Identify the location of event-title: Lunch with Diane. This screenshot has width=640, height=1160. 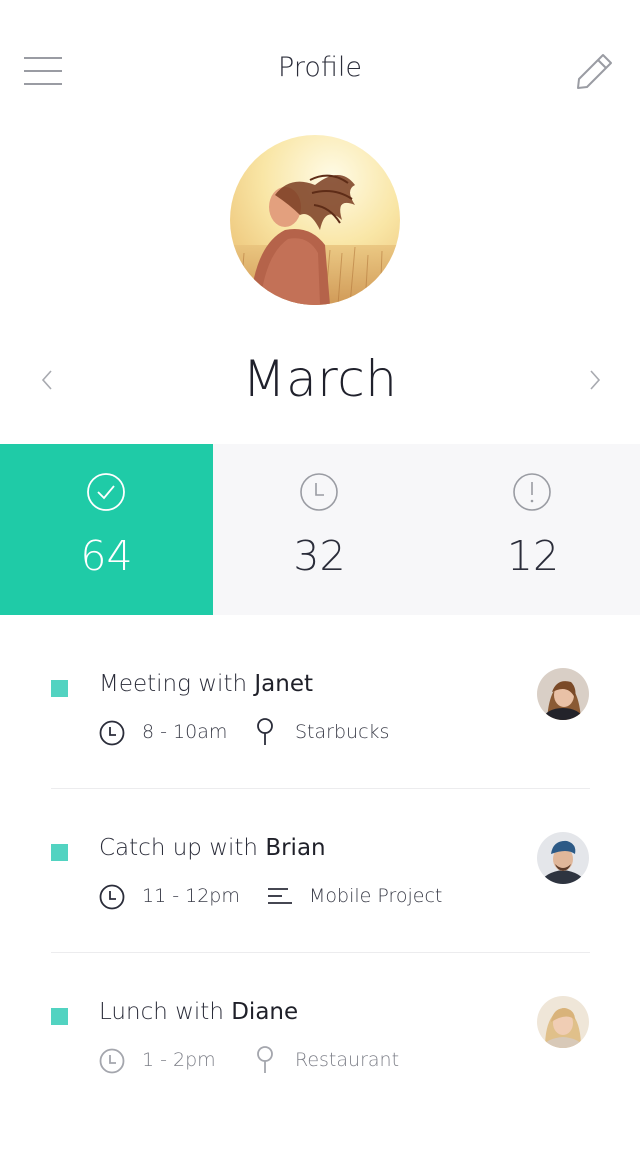
(198, 1012).